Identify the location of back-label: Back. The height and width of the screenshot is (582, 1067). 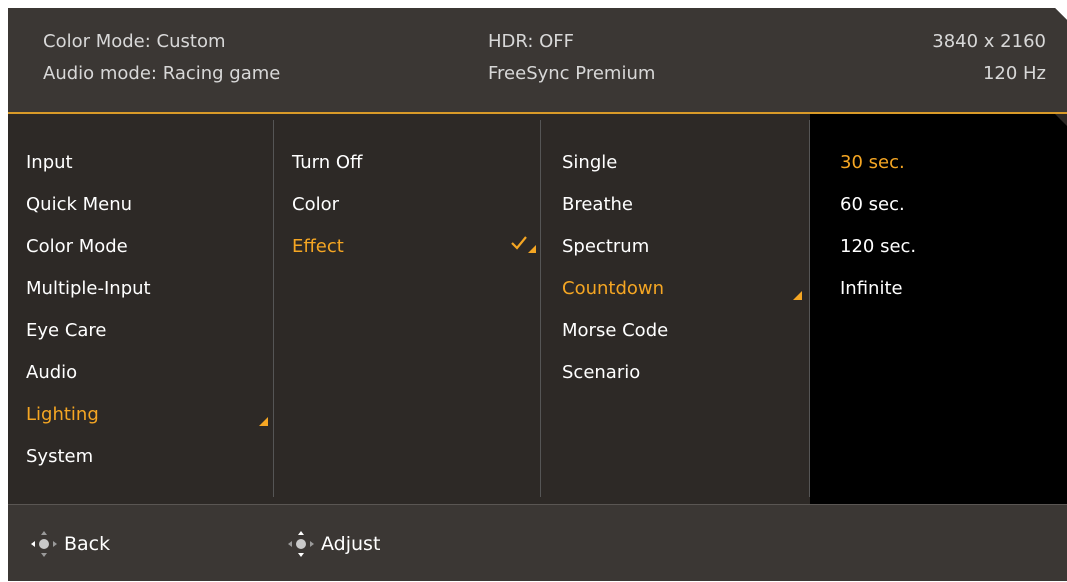
(87, 544).